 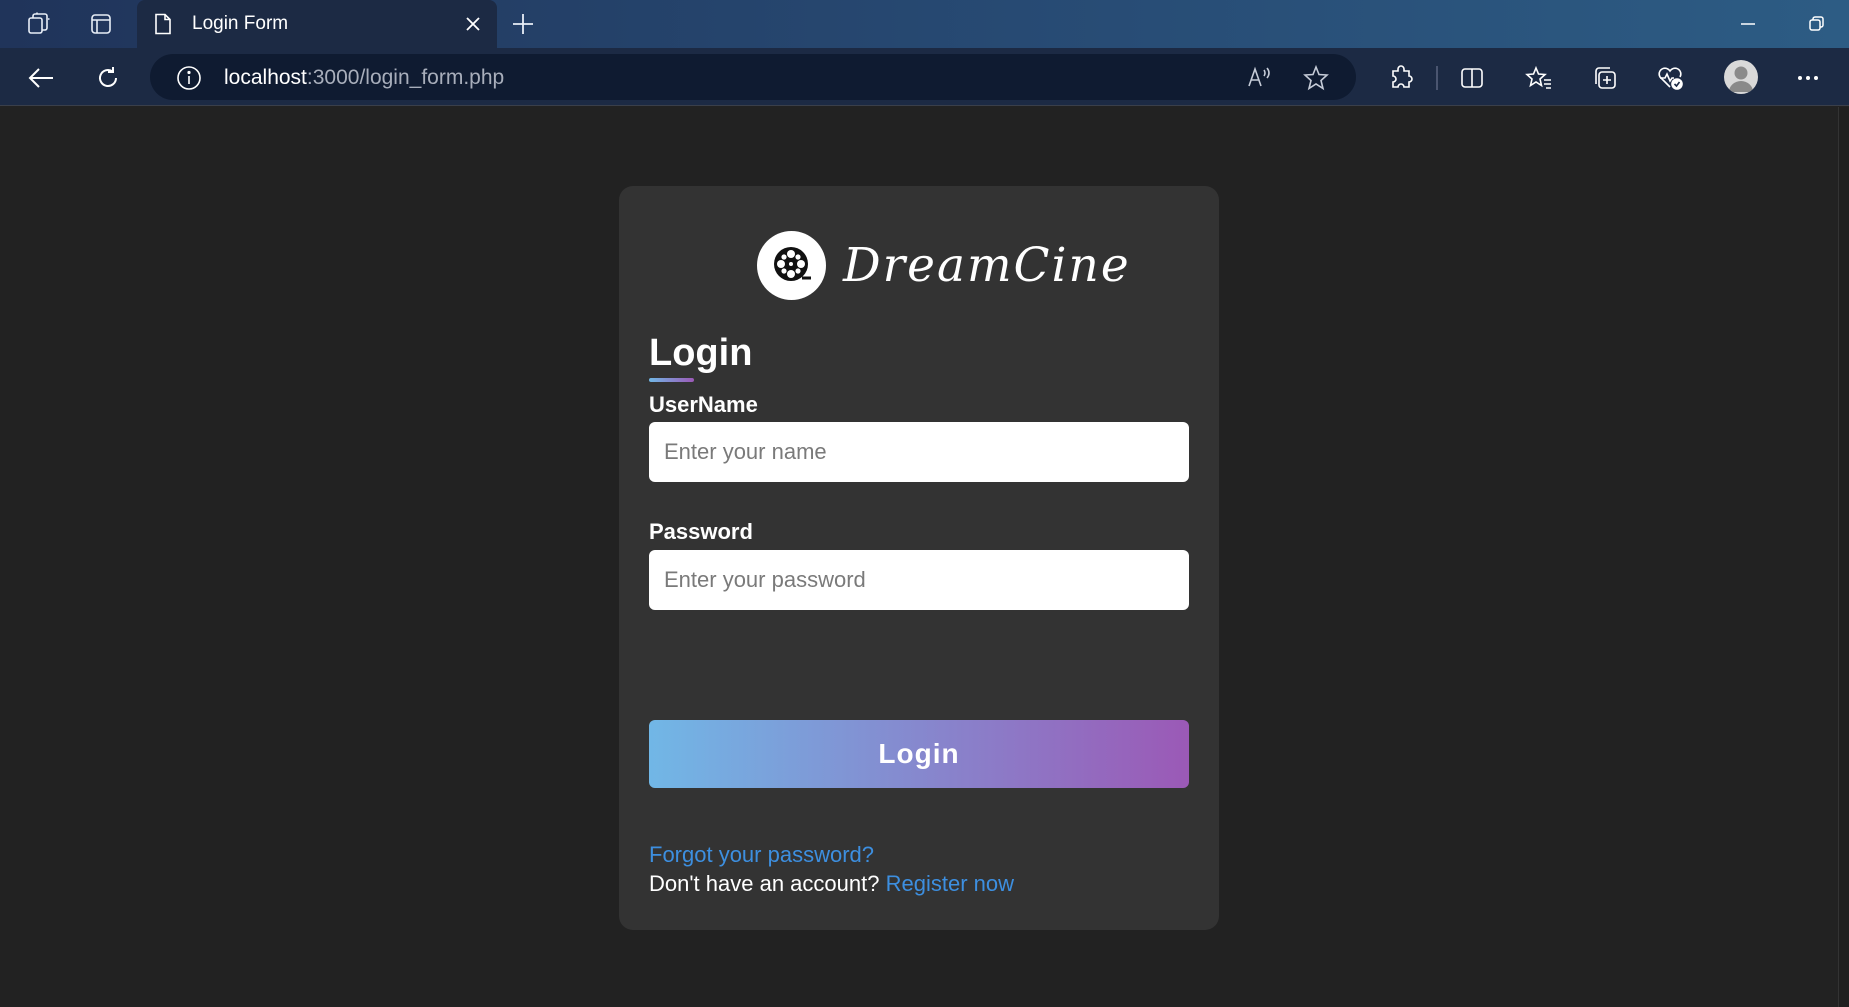 I want to click on tab-login-form: Login Form, so click(x=317, y=24).